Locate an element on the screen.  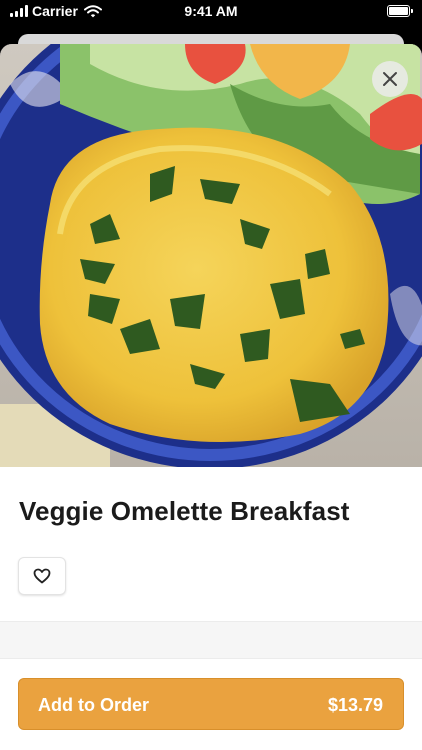
close-button is located at coordinates (390, 79).